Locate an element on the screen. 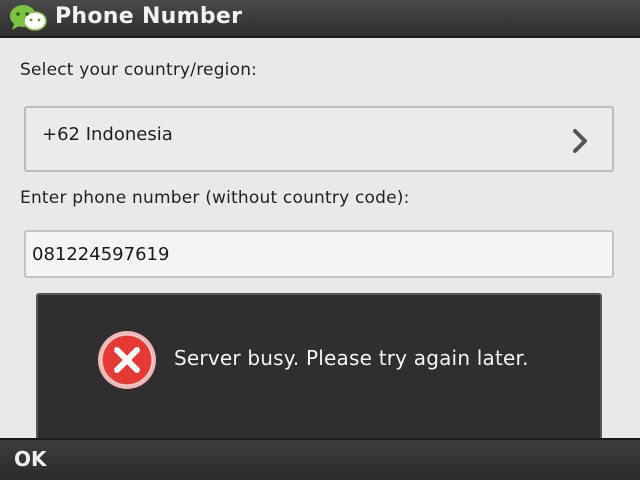  phone-number-input is located at coordinates (319, 254).